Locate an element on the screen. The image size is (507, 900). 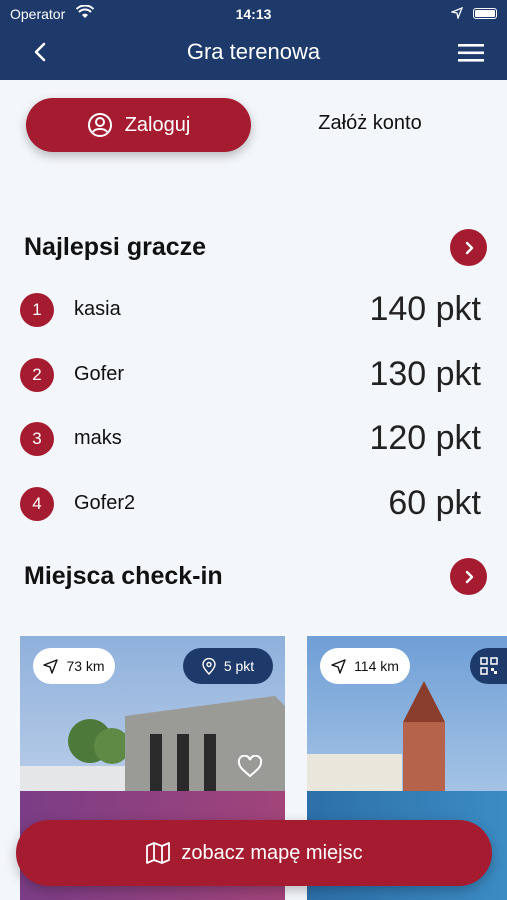
checkin-more-button is located at coordinates (468, 576).